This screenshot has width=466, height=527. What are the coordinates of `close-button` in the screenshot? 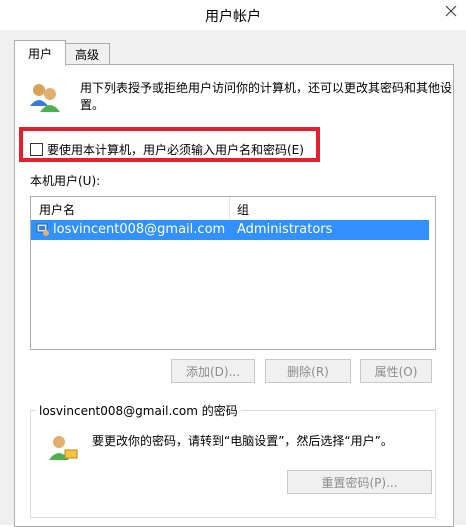 It's located at (451, 11).